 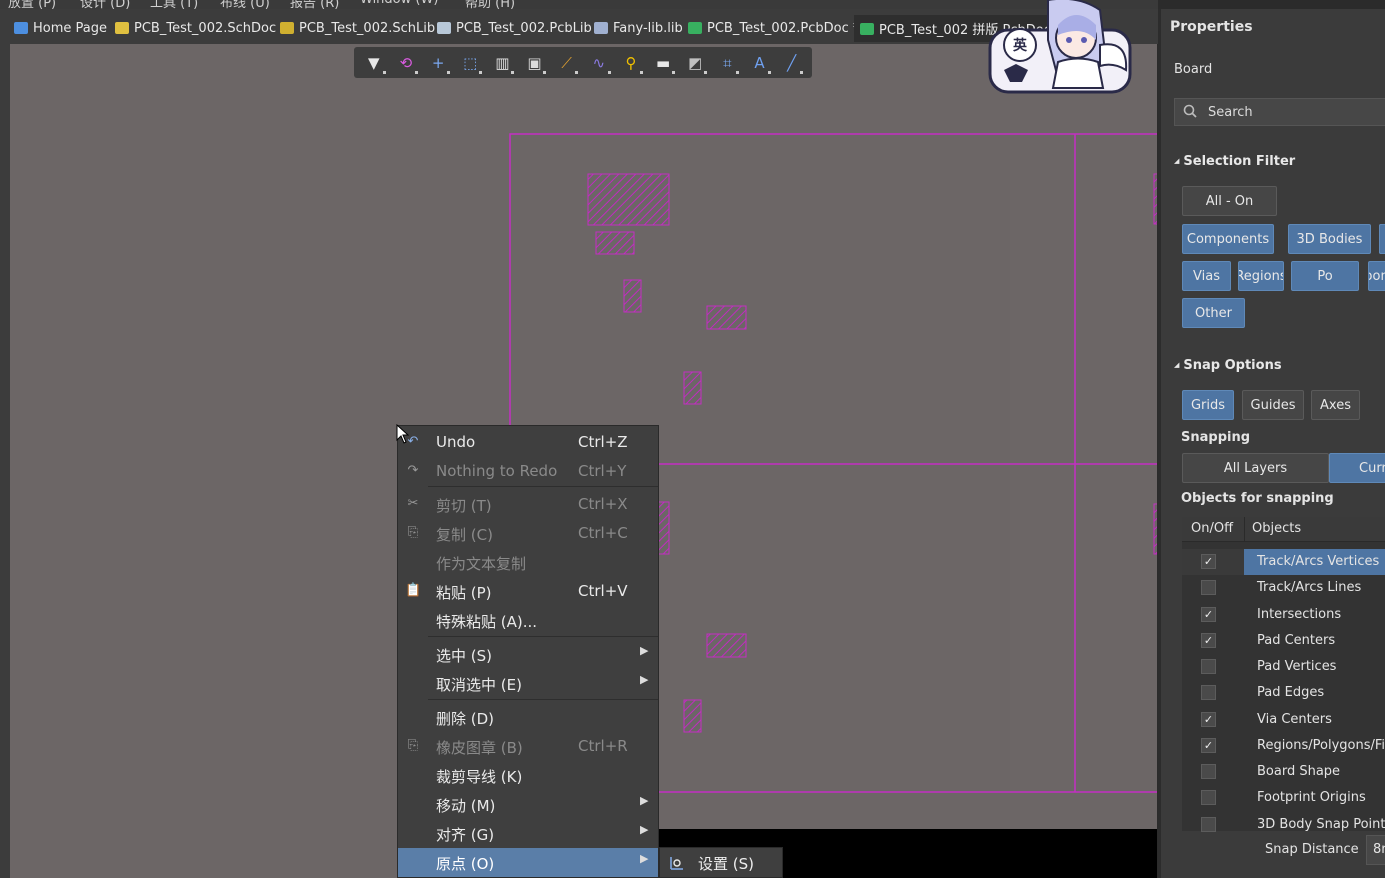 I want to click on menu-item: 设计 (D), so click(x=105, y=4).